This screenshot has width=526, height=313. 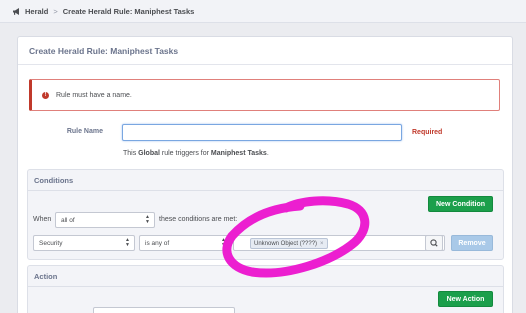 I want to click on tokenizer-search-button, so click(x=434, y=243).